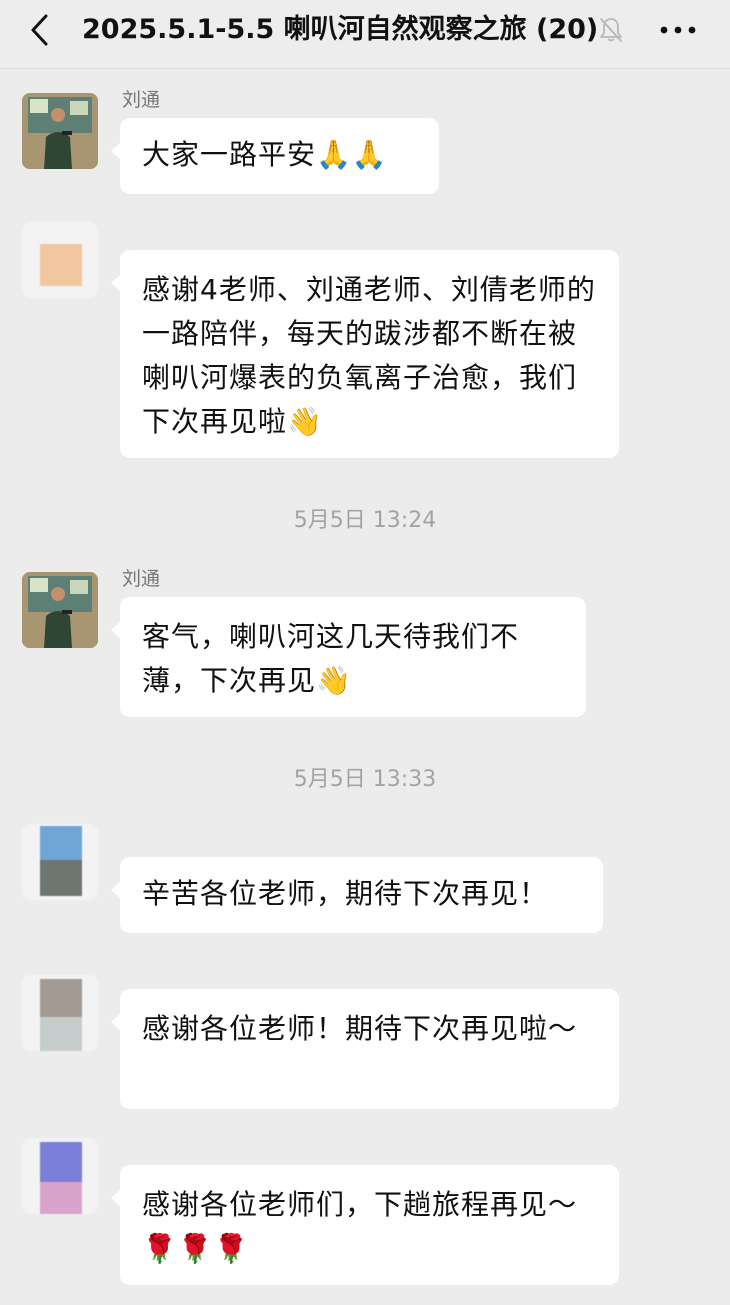 This screenshot has width=730, height=1305. What do you see at coordinates (567, 29) in the screenshot?
I see `member-count: (20)` at bounding box center [567, 29].